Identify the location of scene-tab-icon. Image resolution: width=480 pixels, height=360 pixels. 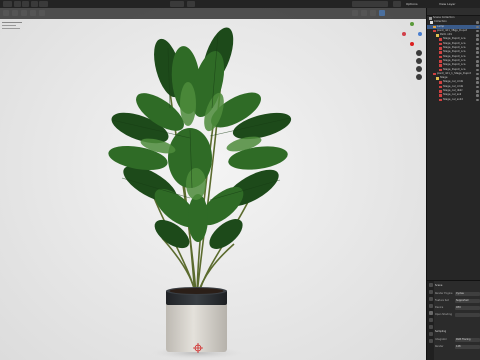
(430, 313).